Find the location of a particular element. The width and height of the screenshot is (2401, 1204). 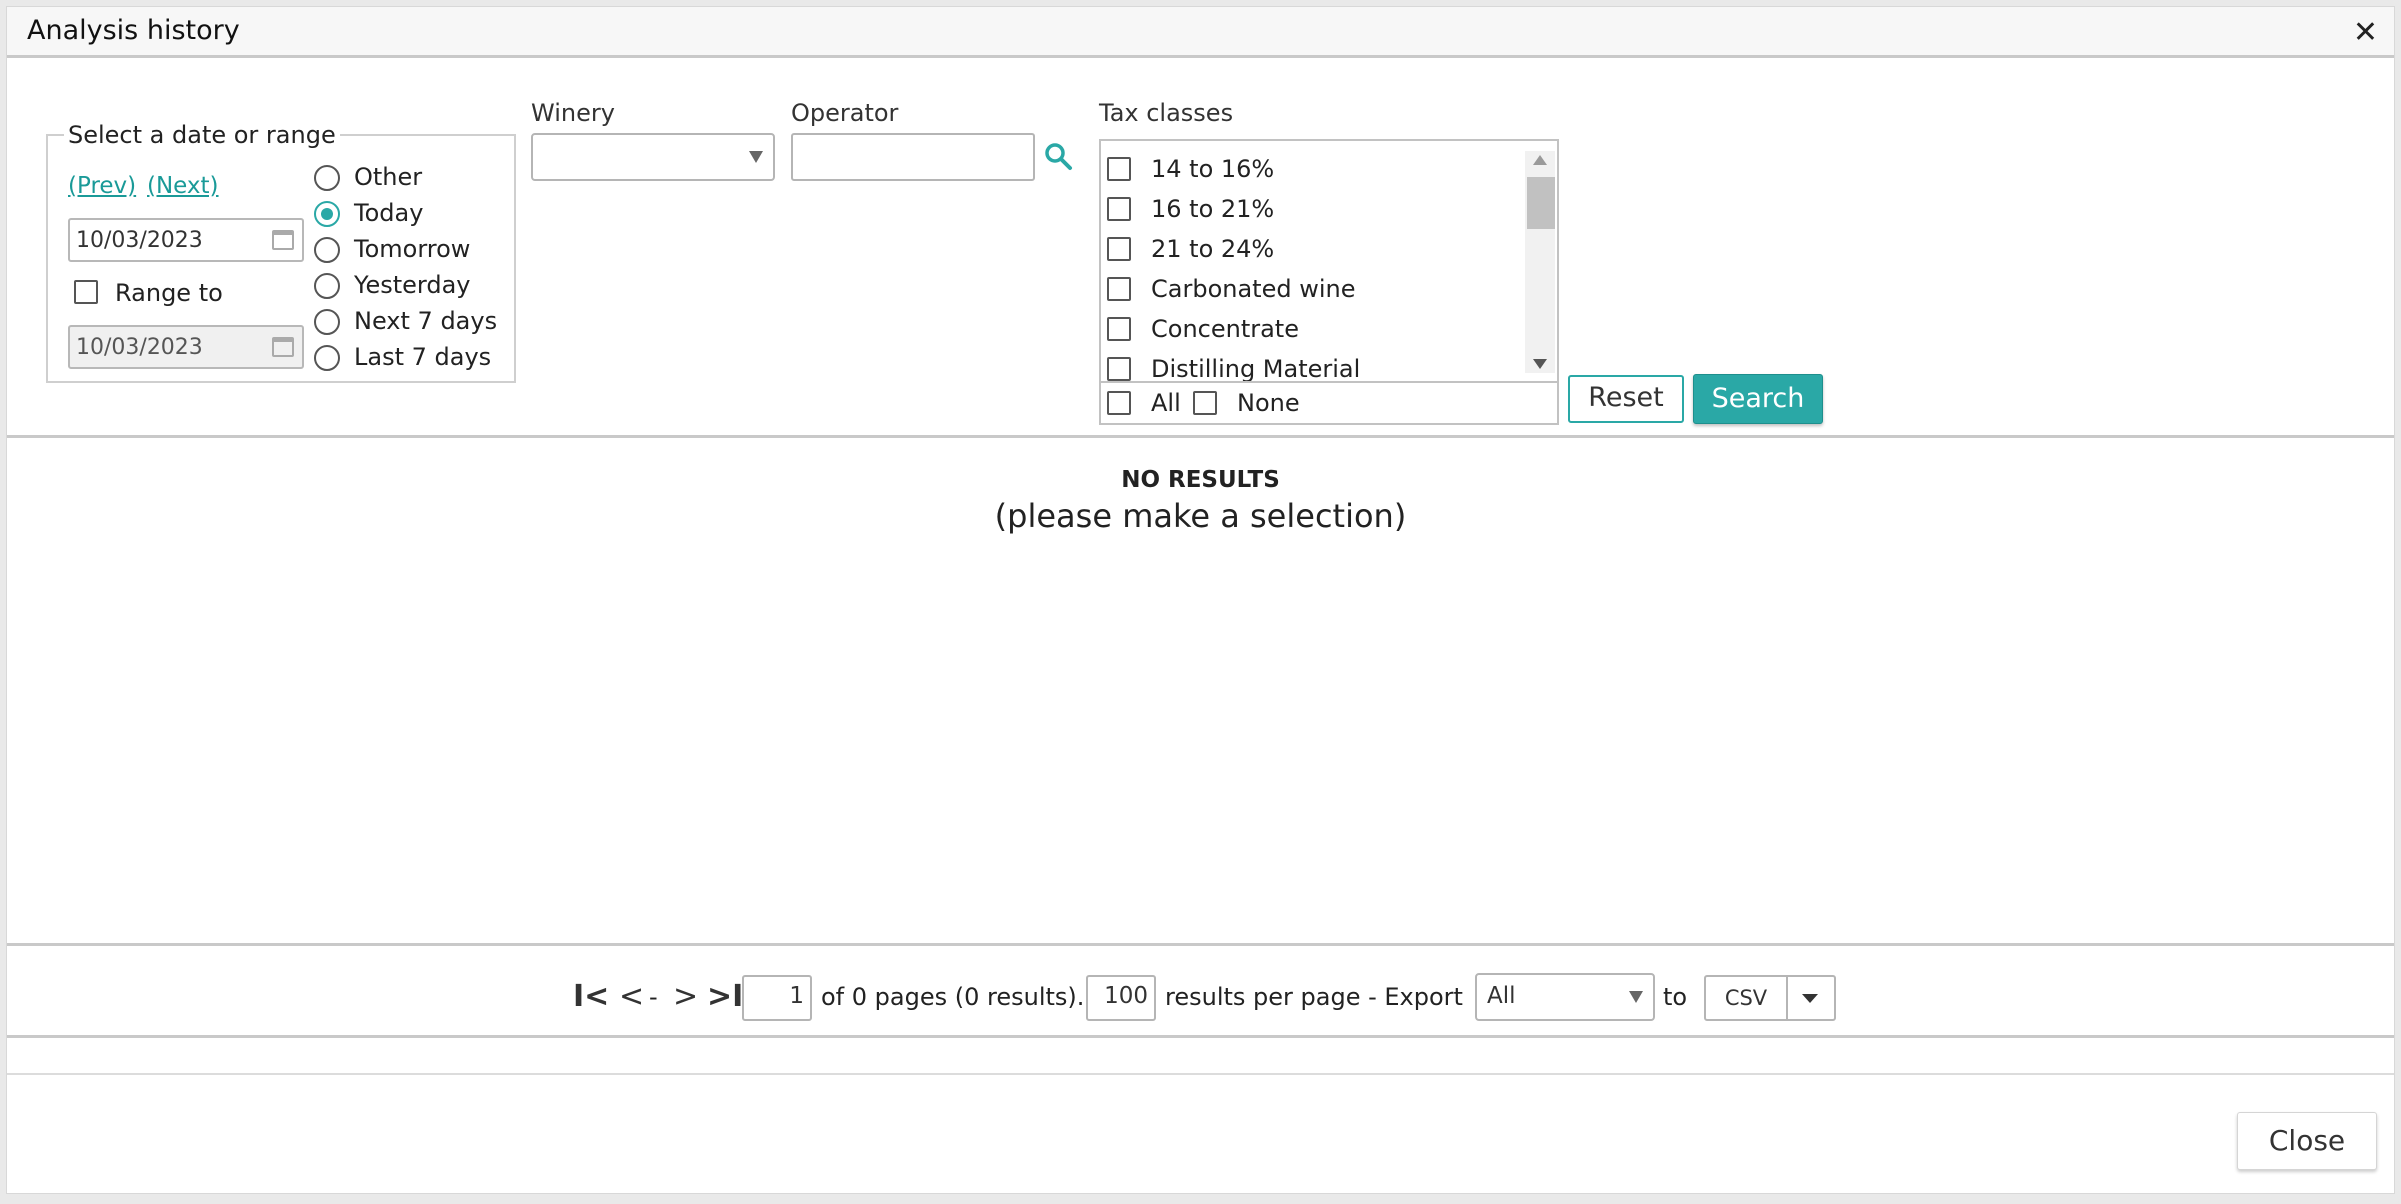

scroll-up-icon is located at coordinates (1540, 160).